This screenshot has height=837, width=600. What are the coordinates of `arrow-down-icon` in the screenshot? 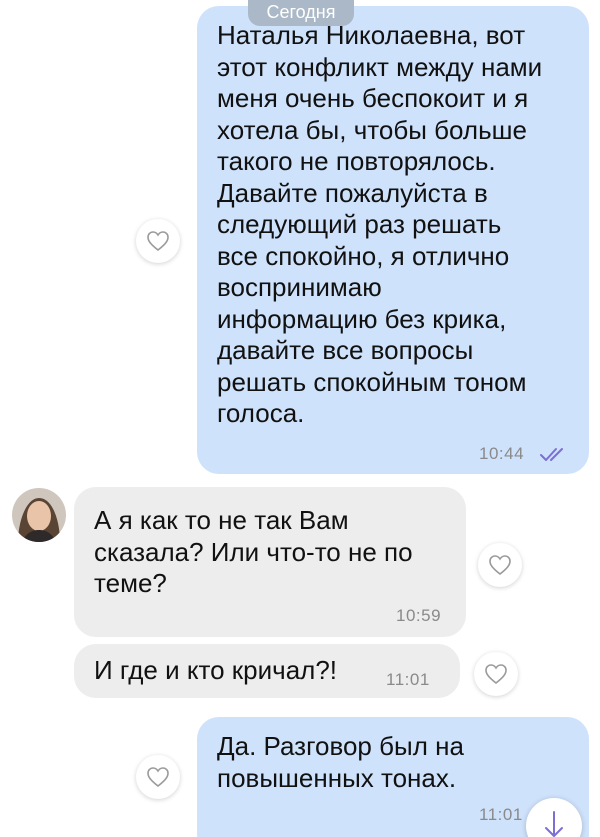 It's located at (554, 823).